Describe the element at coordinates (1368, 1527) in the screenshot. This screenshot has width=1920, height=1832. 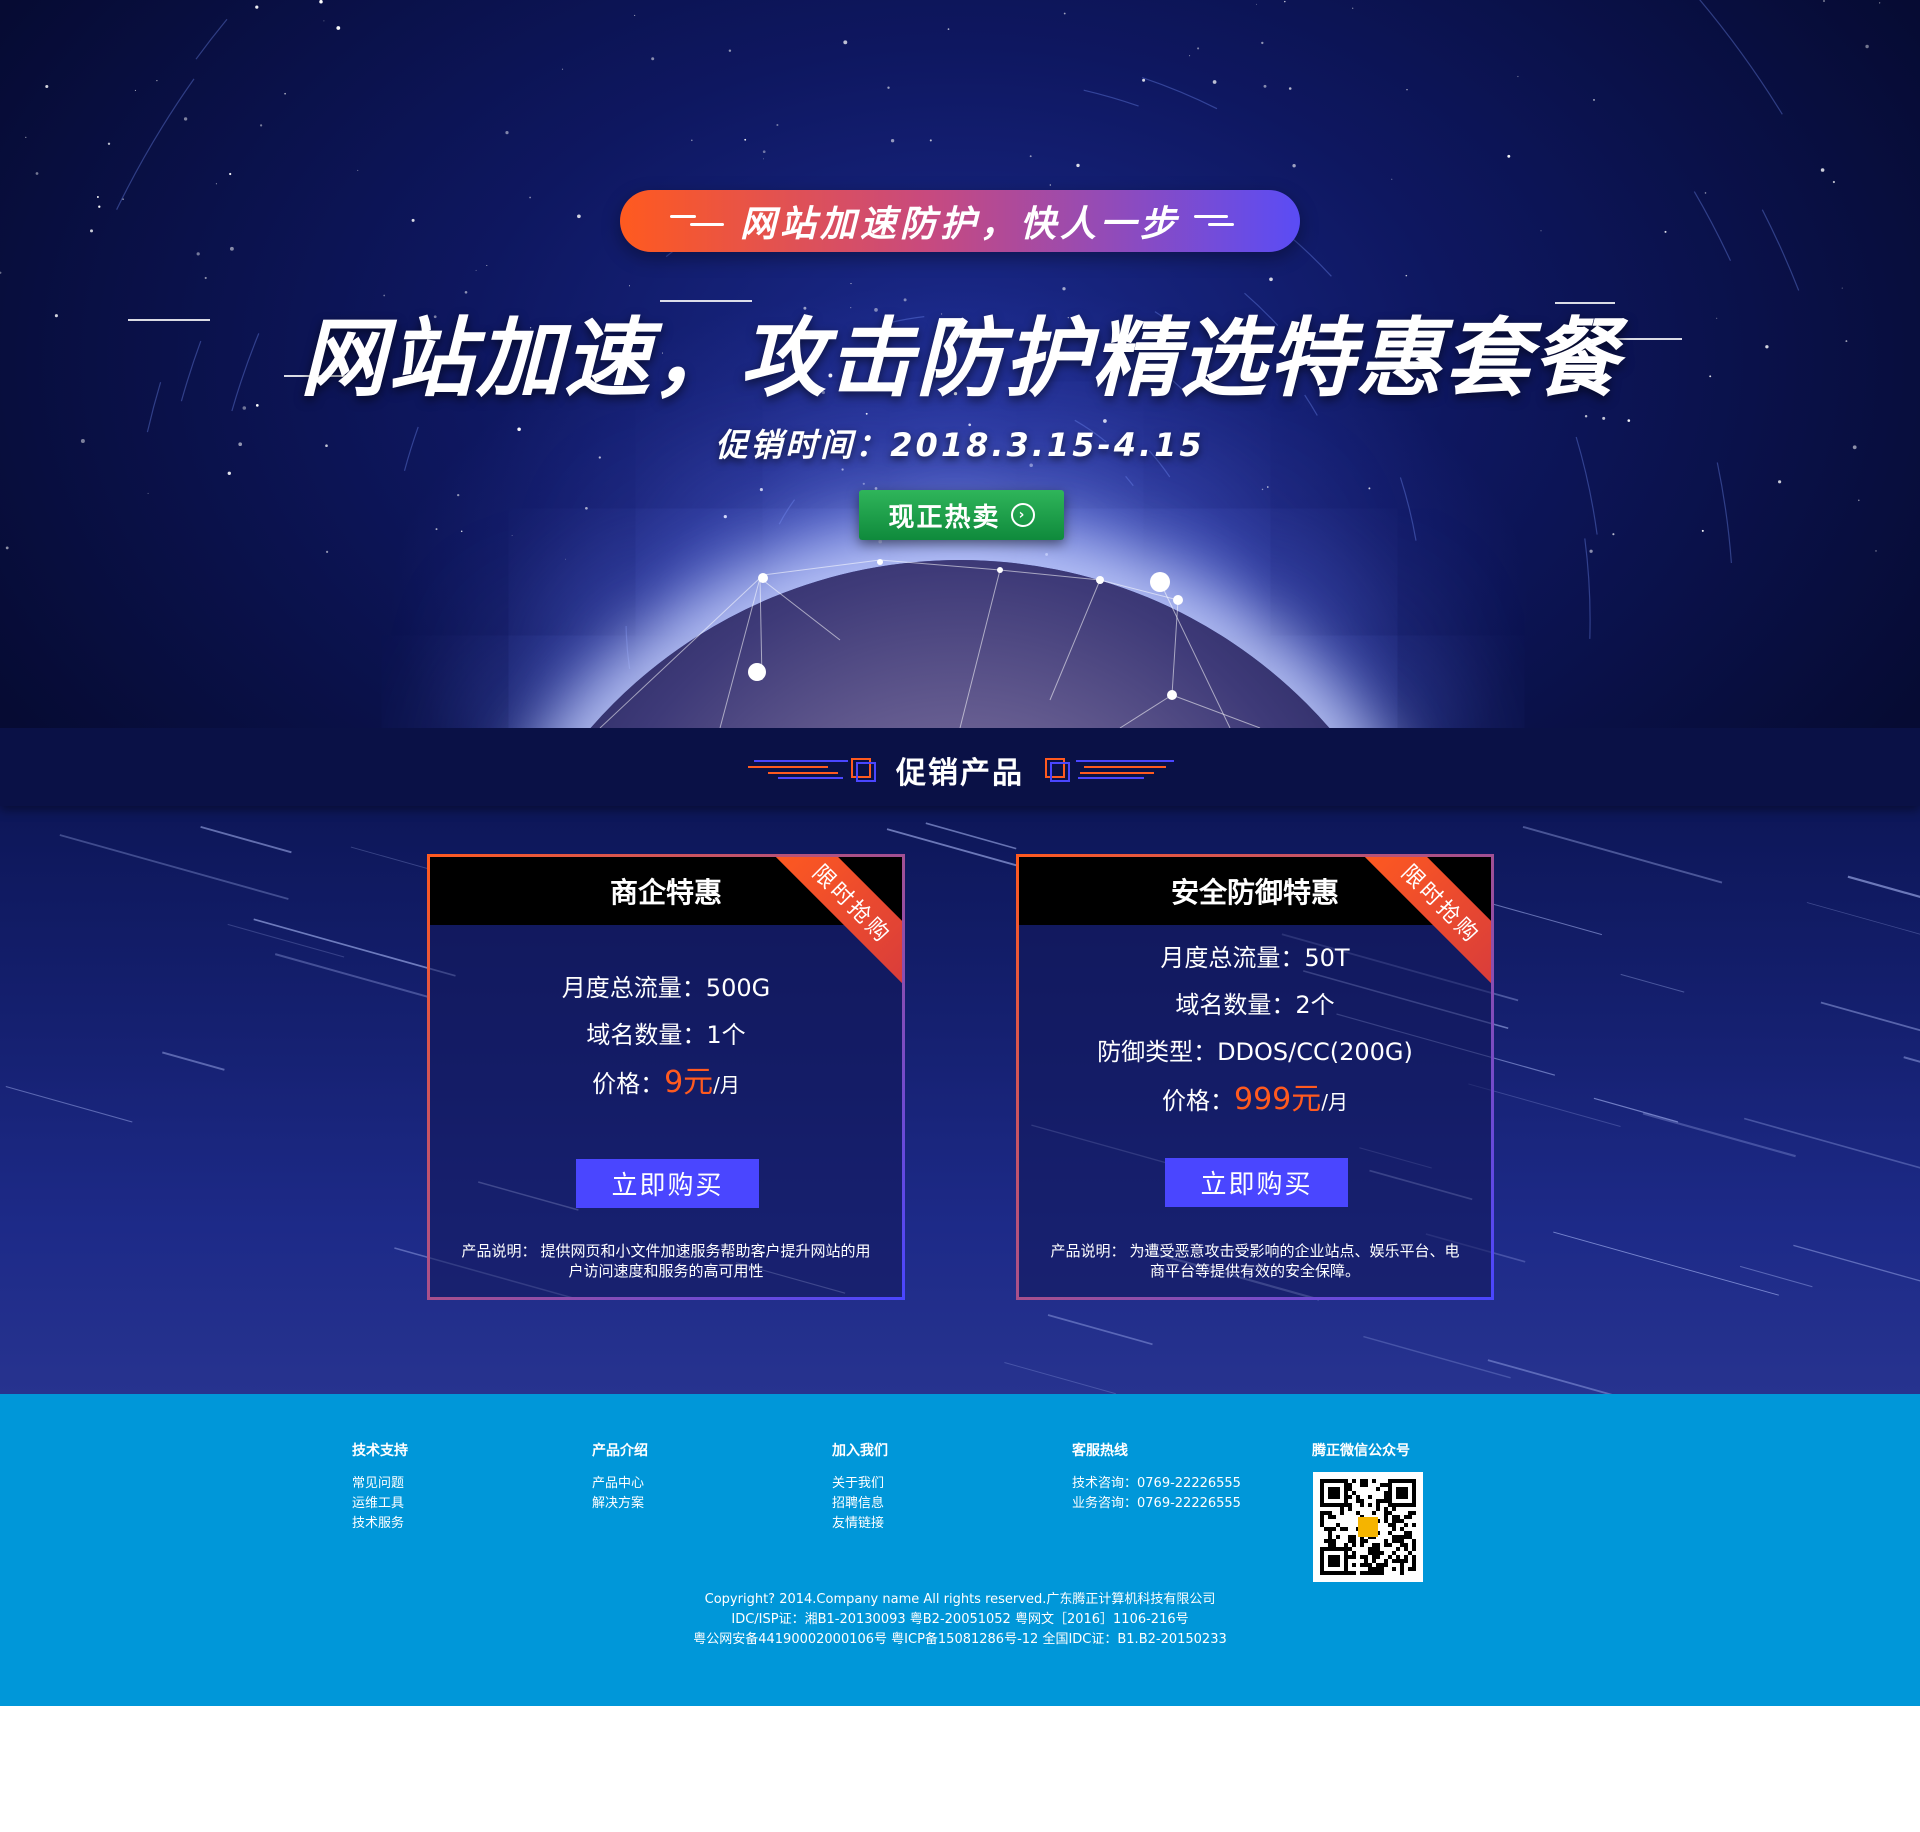
I see `qr-code-pattern` at that location.